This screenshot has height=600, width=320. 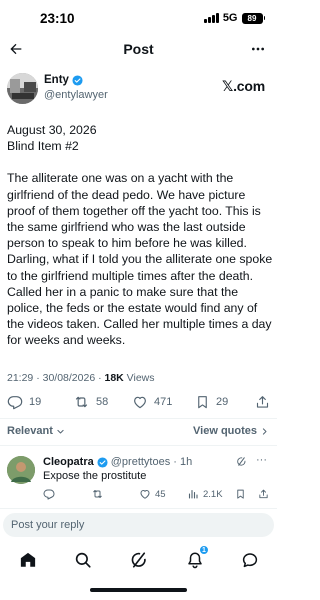 I want to click on sort-dropdown: Relevant, so click(x=36, y=431).